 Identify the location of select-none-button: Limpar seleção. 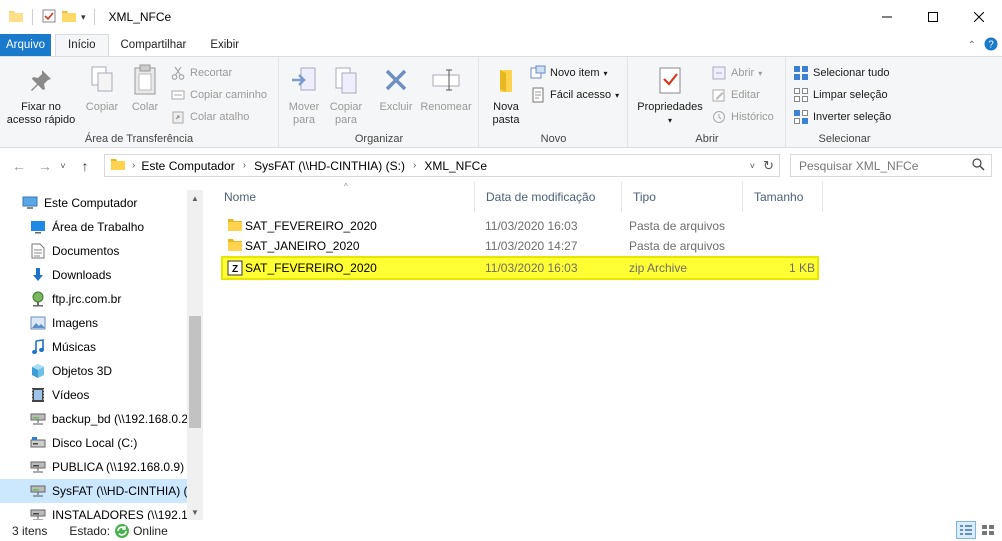
(840, 95).